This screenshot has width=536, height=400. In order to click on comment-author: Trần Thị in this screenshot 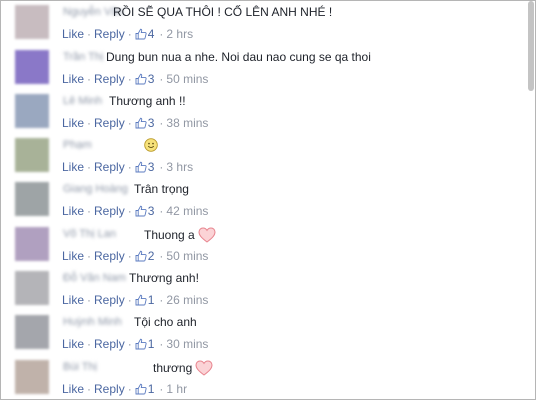, I will do `click(83, 57)`.